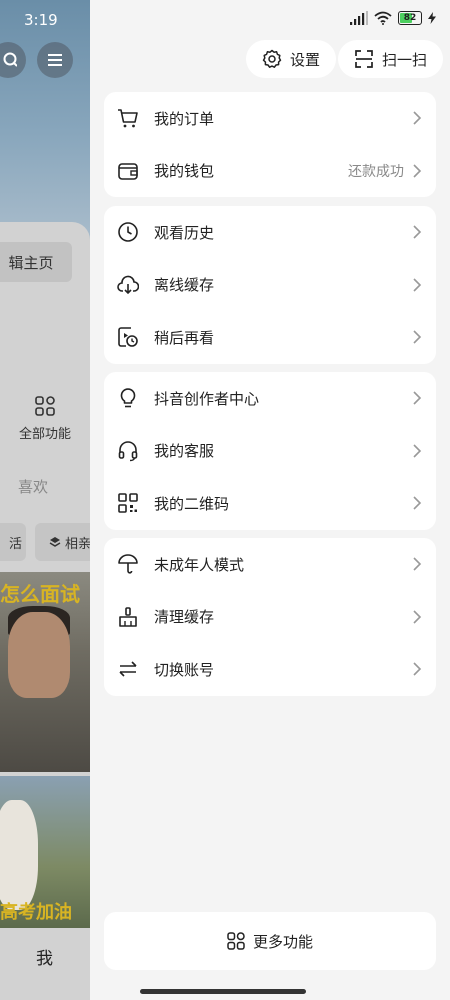 Image resolution: width=450 pixels, height=1000 pixels. What do you see at coordinates (184, 232) in the screenshot?
I see `menu-item-label: 观看历史` at bounding box center [184, 232].